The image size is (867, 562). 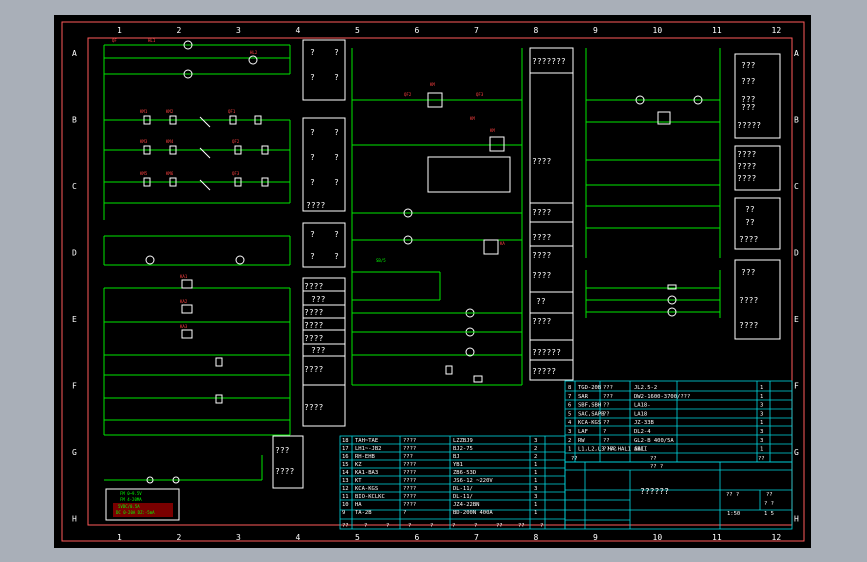 What do you see at coordinates (408, 457) in the screenshot?
I see `bom-cell: ???` at bounding box center [408, 457].